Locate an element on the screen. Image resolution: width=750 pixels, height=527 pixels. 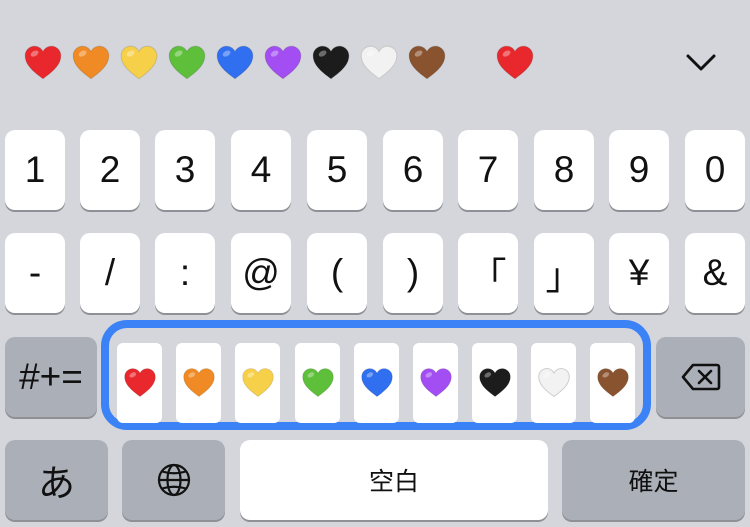
symbols-key: #+= is located at coordinates (51, 377).